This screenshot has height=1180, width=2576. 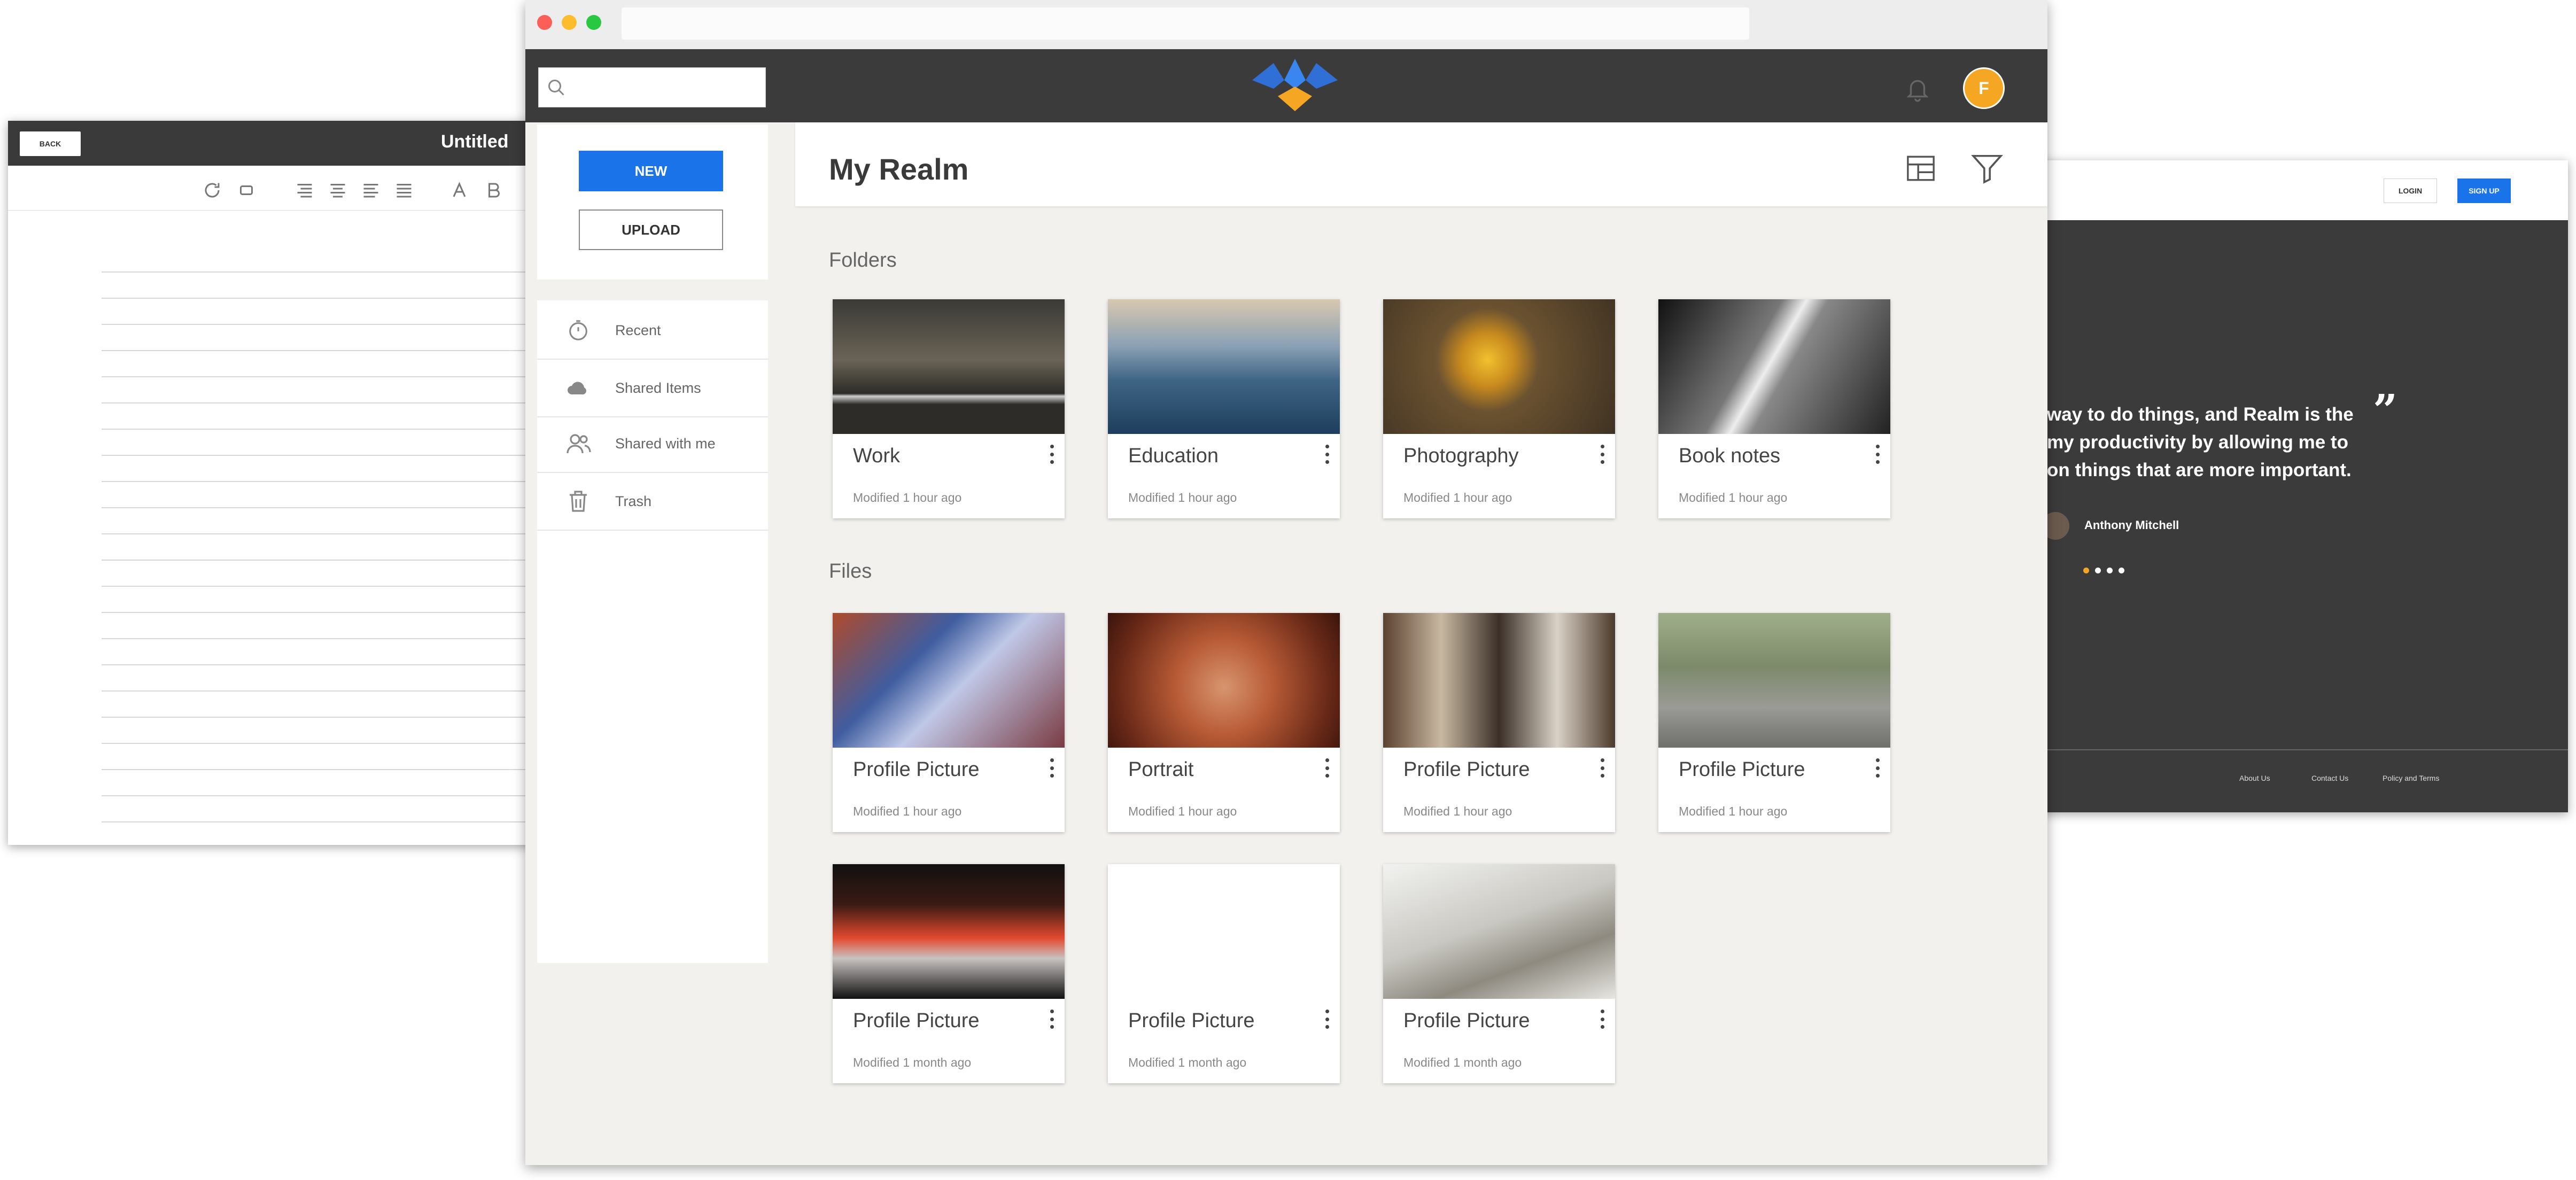 What do you see at coordinates (1984, 88) in the screenshot?
I see `user-avatar: F` at bounding box center [1984, 88].